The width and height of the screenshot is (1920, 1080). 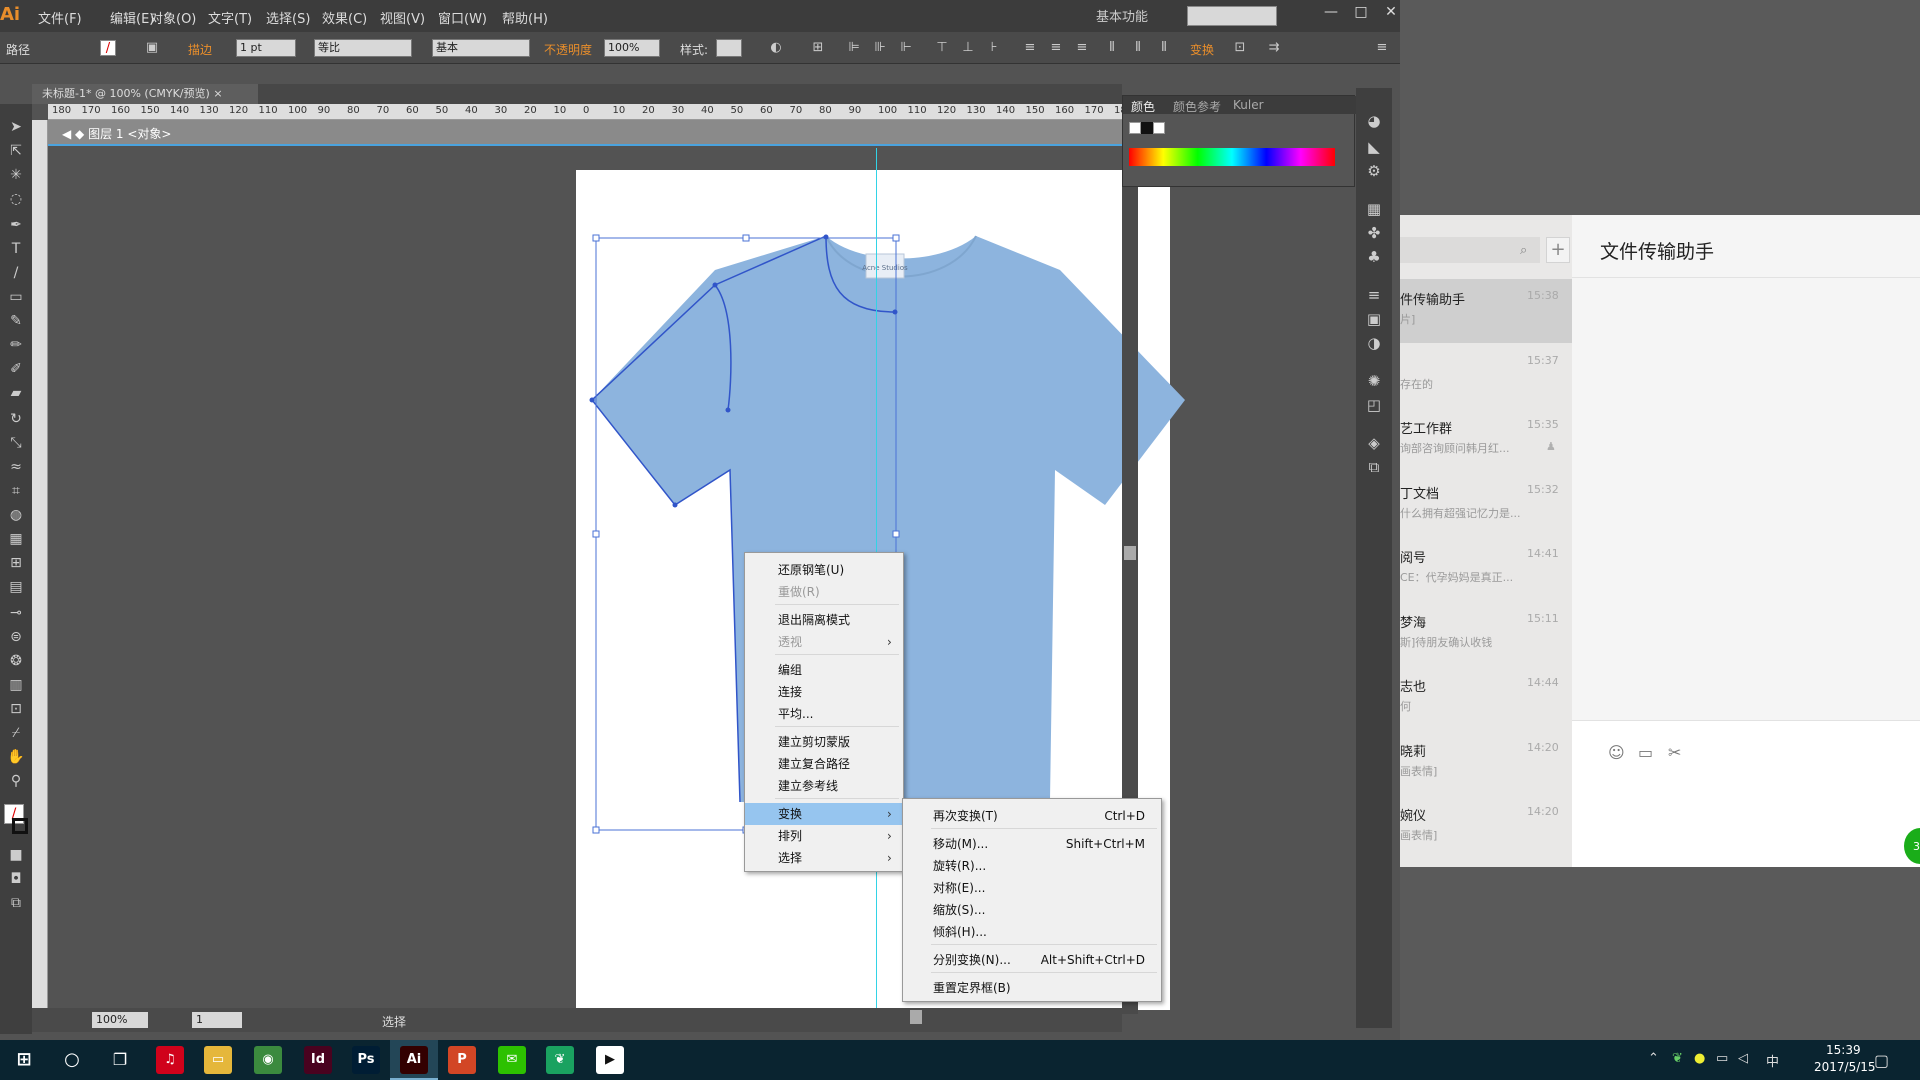 I want to click on color-spectrum, so click(x=1232, y=157).